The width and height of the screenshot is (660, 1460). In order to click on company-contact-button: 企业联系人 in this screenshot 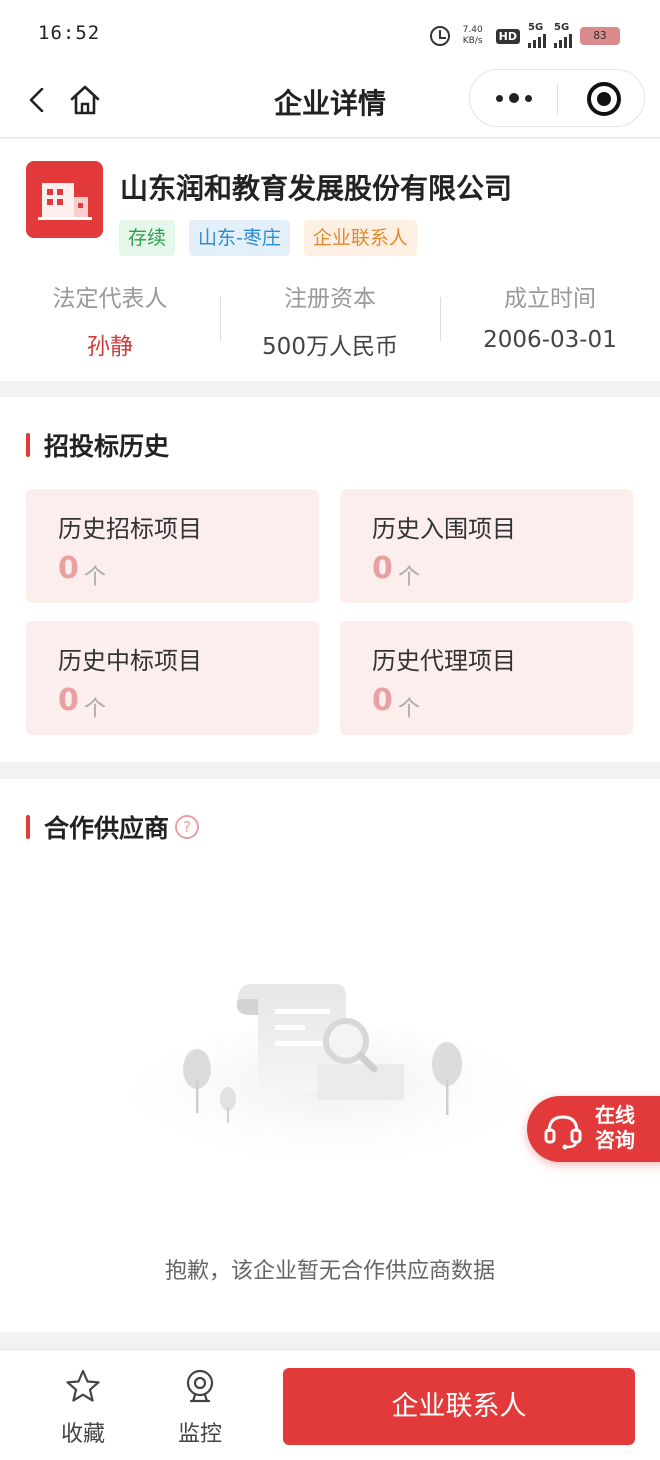, I will do `click(459, 1406)`.